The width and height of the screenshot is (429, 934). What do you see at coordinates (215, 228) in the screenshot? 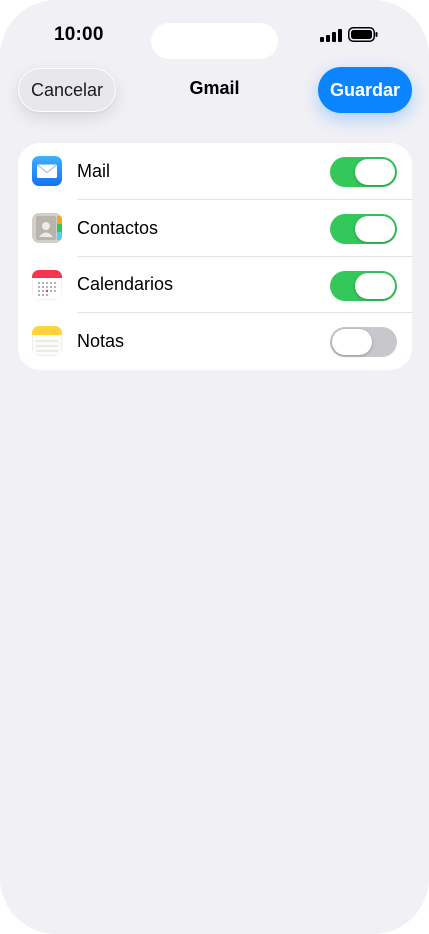
I see `list-item-contacts: Contactos` at bounding box center [215, 228].